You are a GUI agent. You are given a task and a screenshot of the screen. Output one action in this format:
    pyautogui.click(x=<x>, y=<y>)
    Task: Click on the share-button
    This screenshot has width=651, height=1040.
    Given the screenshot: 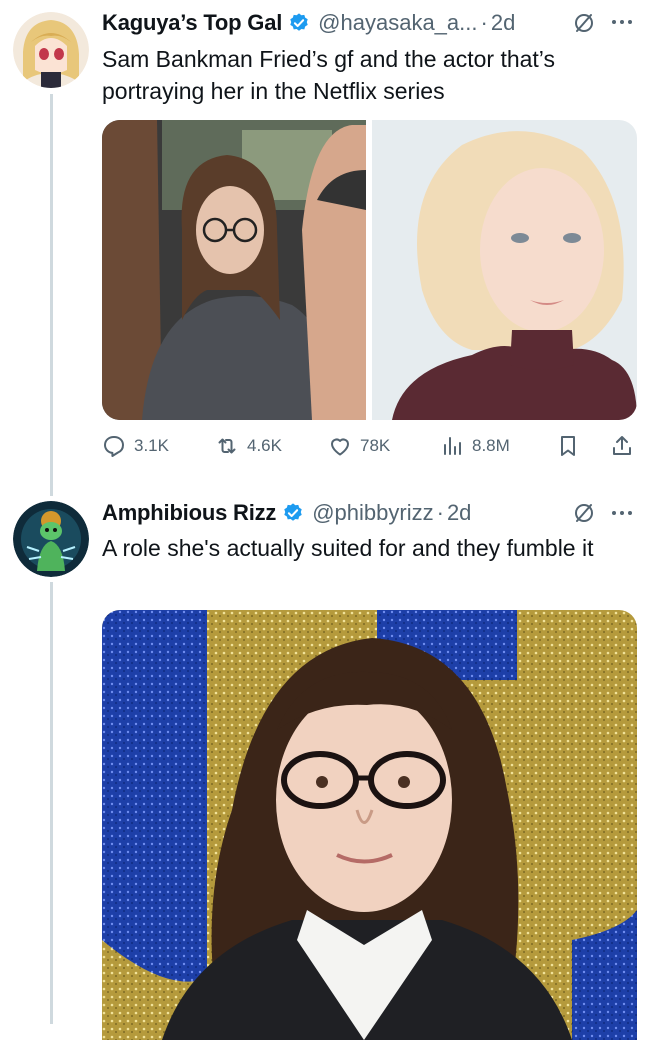 What is the action you would take?
    pyautogui.click(x=622, y=446)
    